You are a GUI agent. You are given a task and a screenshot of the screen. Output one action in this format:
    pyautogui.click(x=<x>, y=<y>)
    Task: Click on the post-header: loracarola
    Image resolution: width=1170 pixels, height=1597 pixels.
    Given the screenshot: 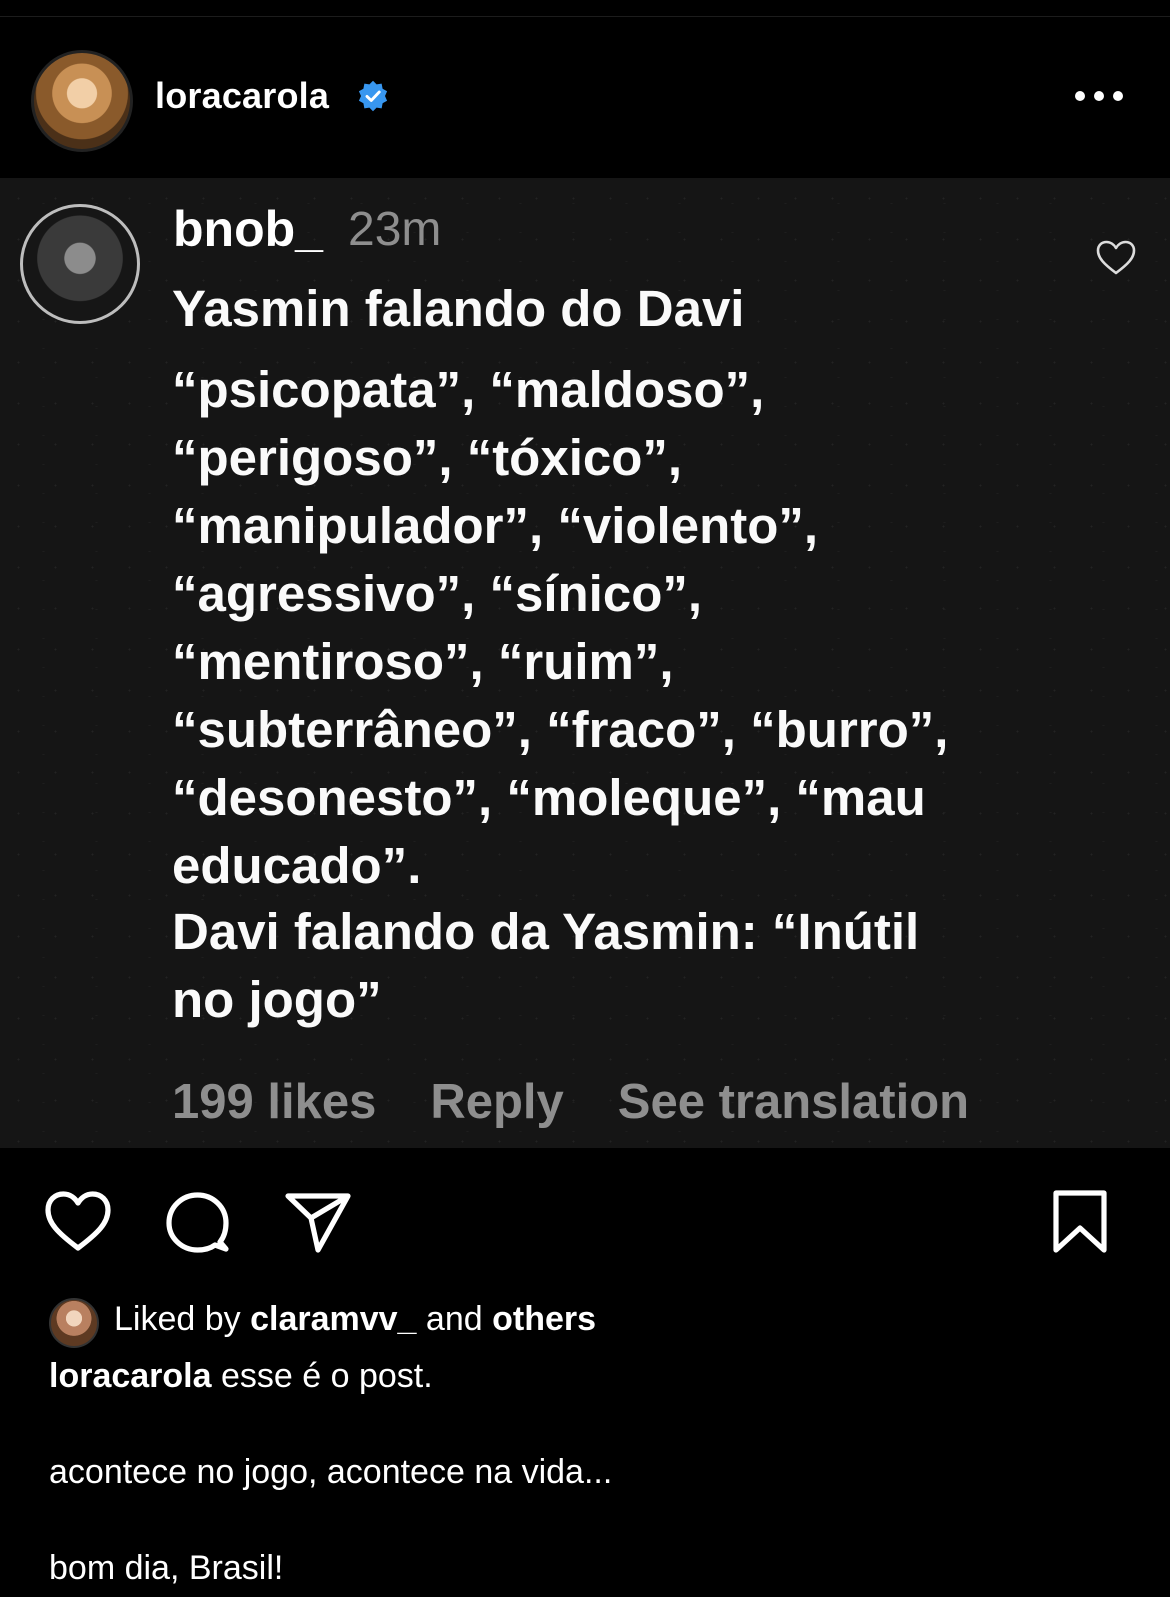 What is the action you would take?
    pyautogui.click(x=585, y=100)
    